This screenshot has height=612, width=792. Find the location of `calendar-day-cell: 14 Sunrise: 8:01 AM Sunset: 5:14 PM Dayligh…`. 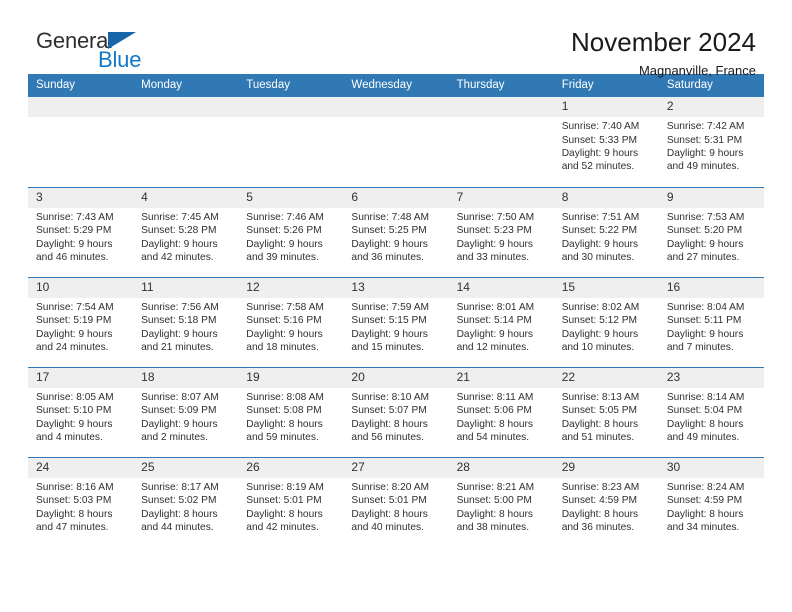

calendar-day-cell: 14 Sunrise: 8:01 AM Sunset: 5:14 PM Dayligh… is located at coordinates (501, 321).